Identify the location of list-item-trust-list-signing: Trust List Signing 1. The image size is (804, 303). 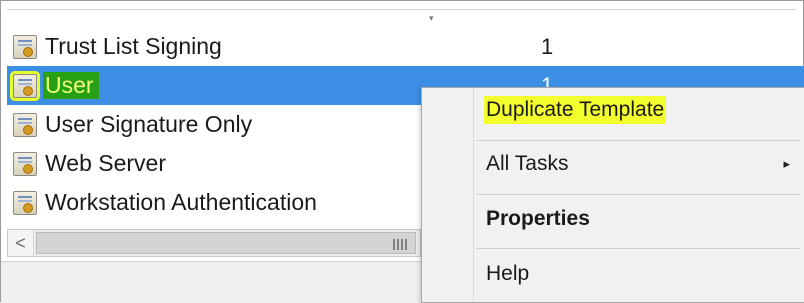
(405, 46).